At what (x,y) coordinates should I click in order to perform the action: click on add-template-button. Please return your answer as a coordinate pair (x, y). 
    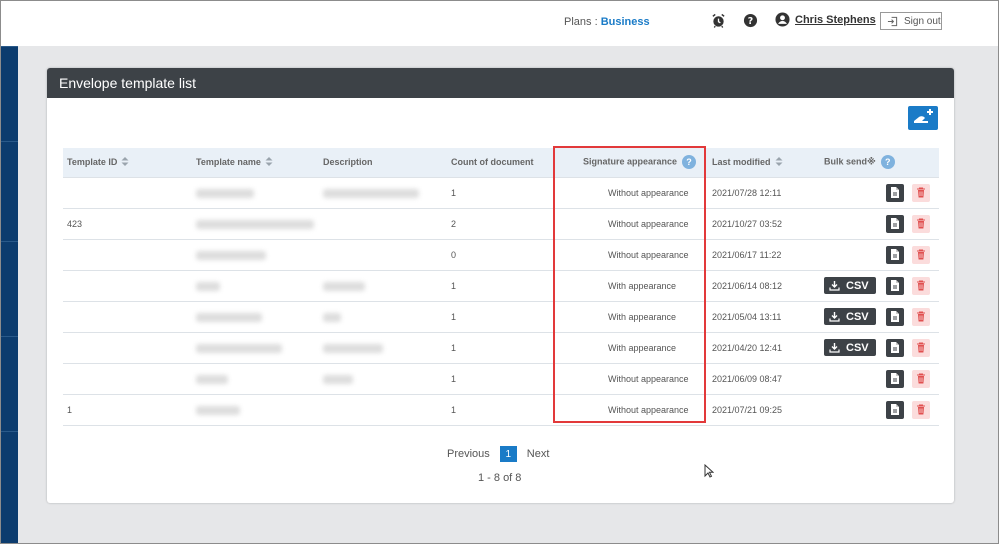
    Looking at the image, I should click on (923, 118).